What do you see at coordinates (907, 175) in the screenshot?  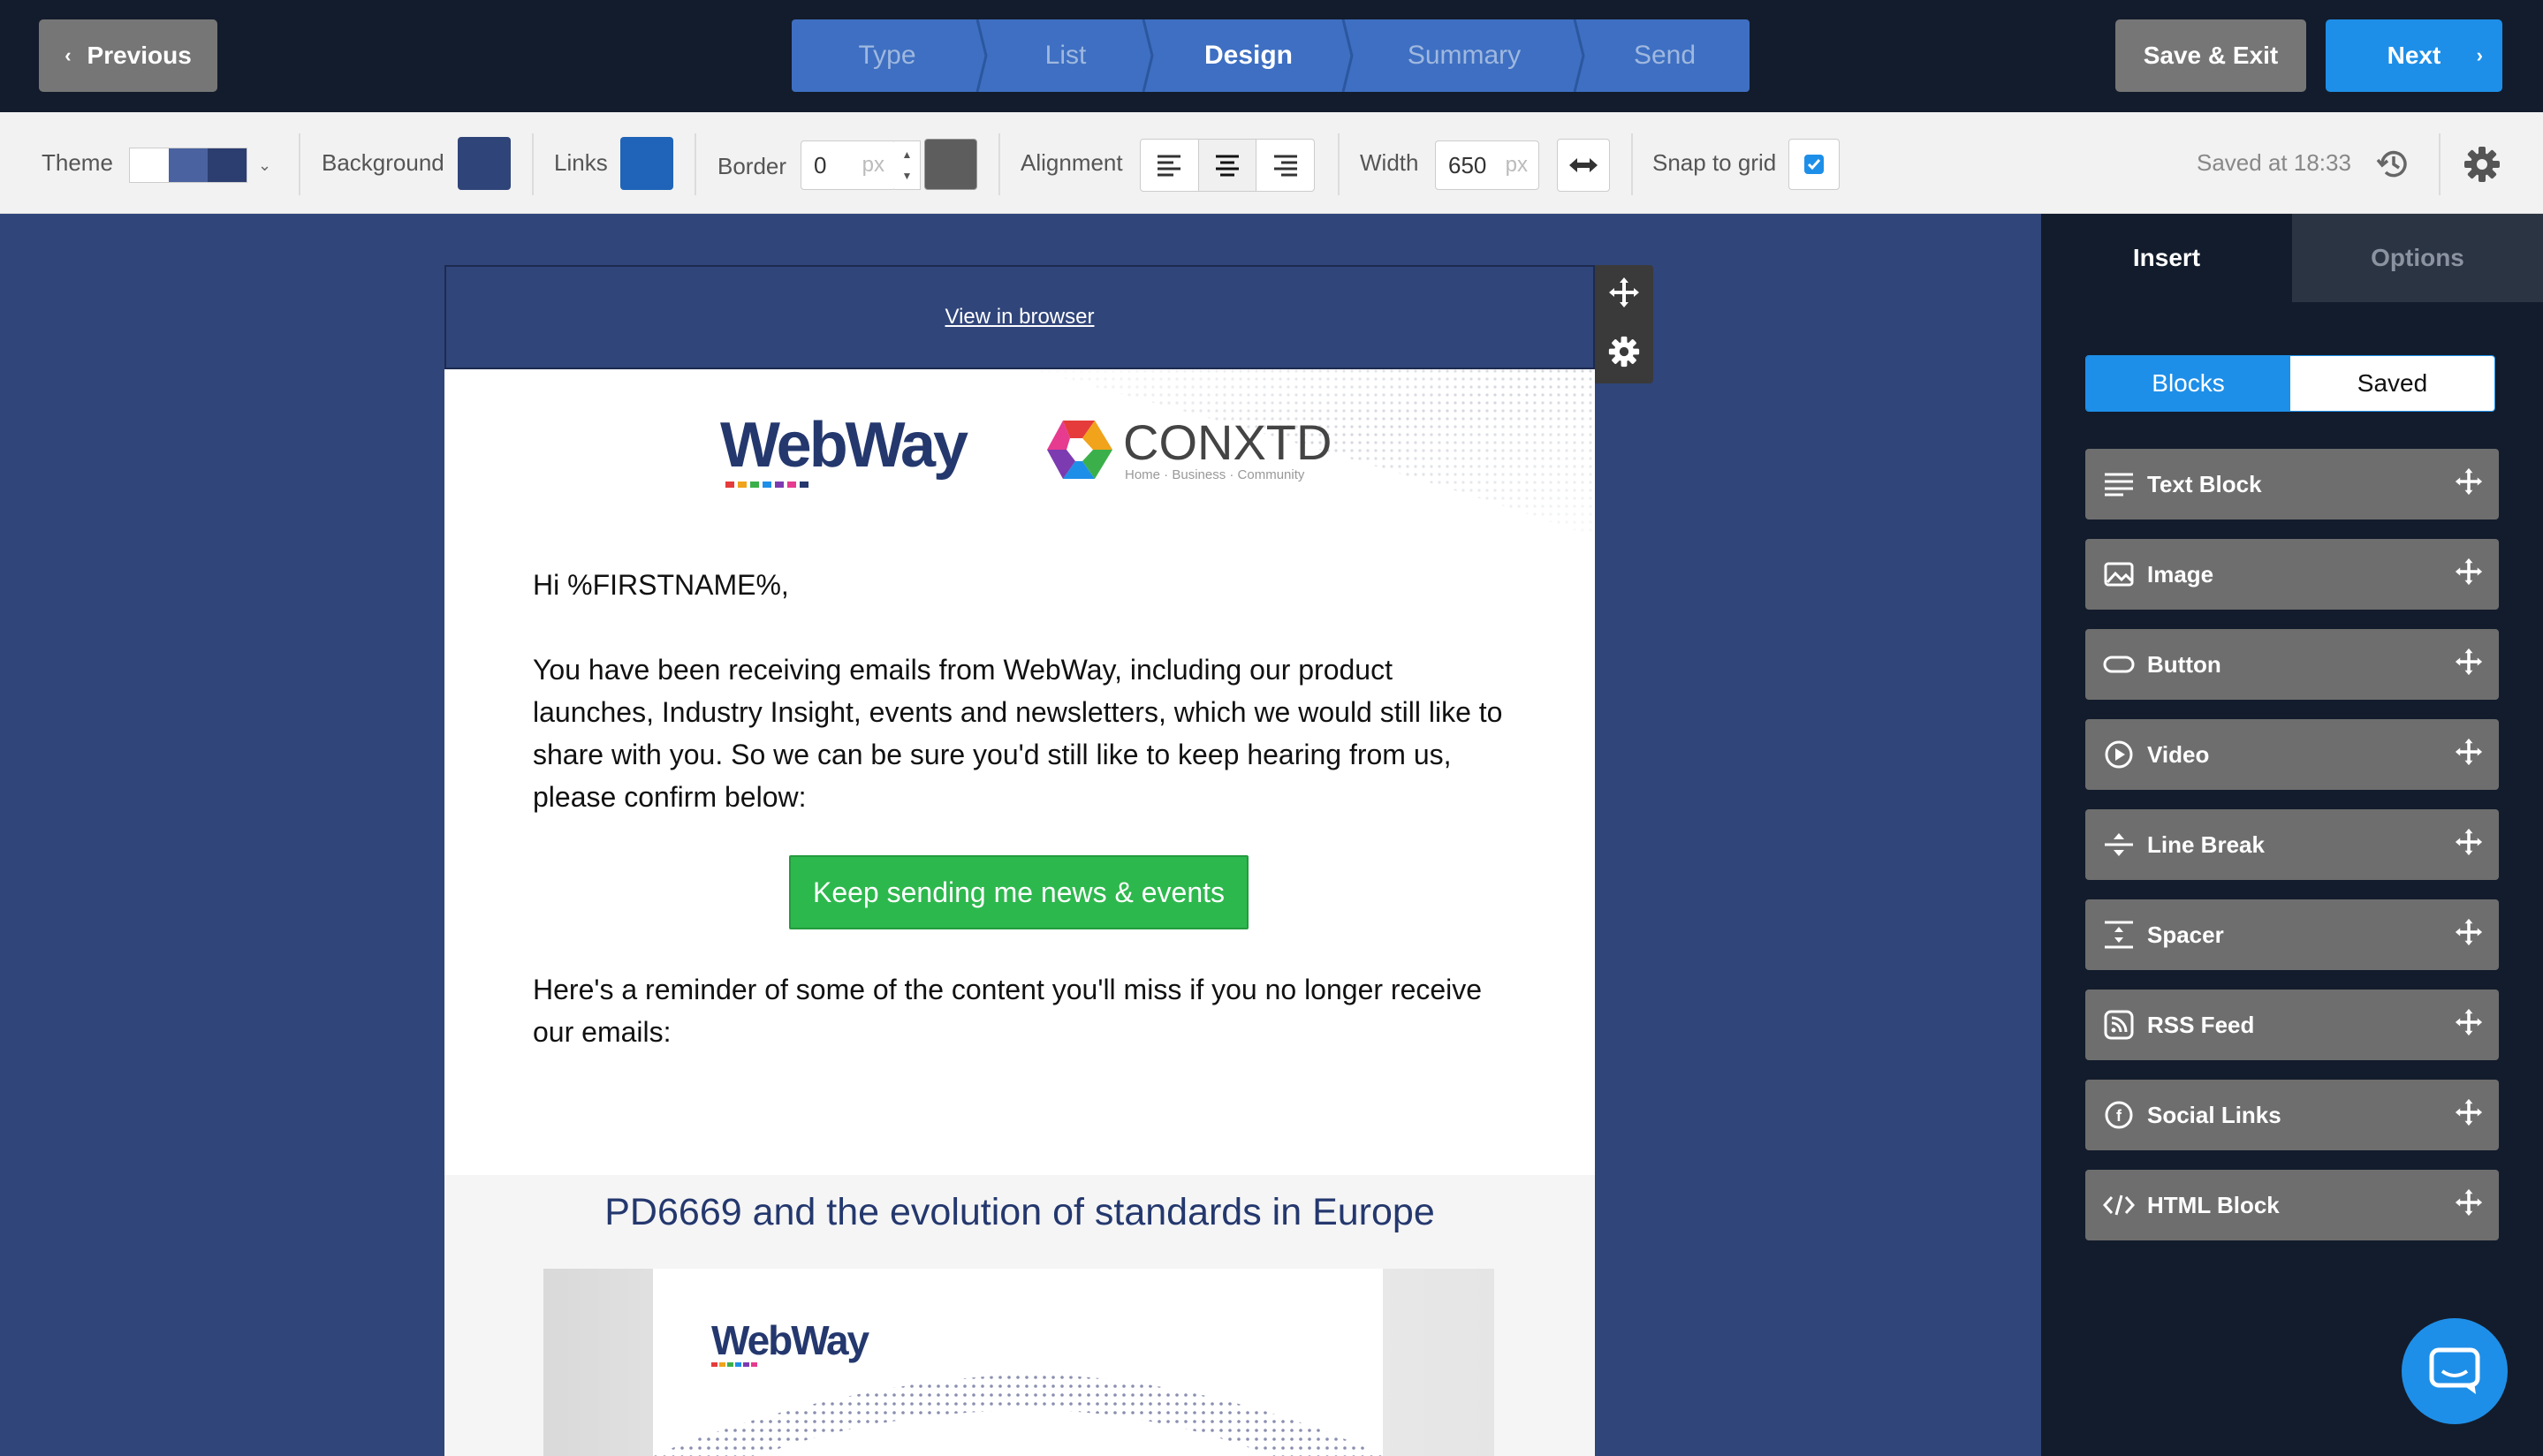 I see `stepper-down-icon: ▼` at bounding box center [907, 175].